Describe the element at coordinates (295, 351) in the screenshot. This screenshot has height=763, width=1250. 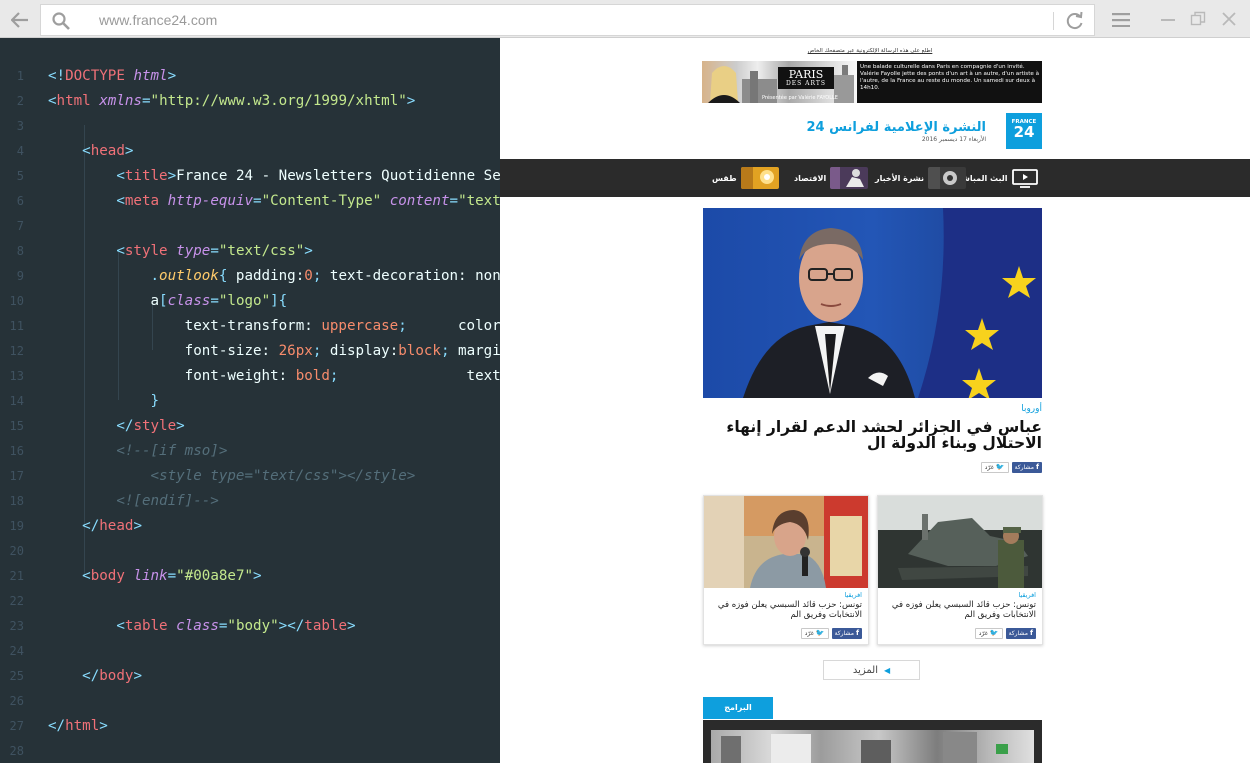
I see `code-token: 26px` at that location.